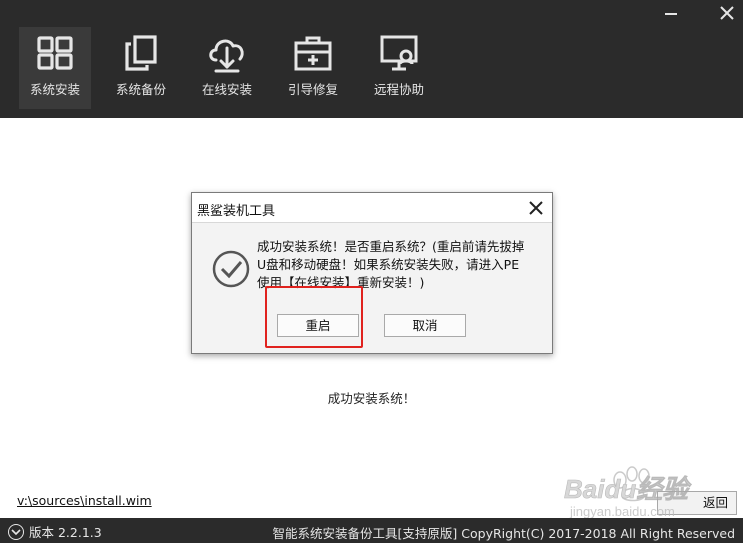  Describe the element at coordinates (628, 489) in the screenshot. I see `watermark-brand: Baidu经验` at that location.